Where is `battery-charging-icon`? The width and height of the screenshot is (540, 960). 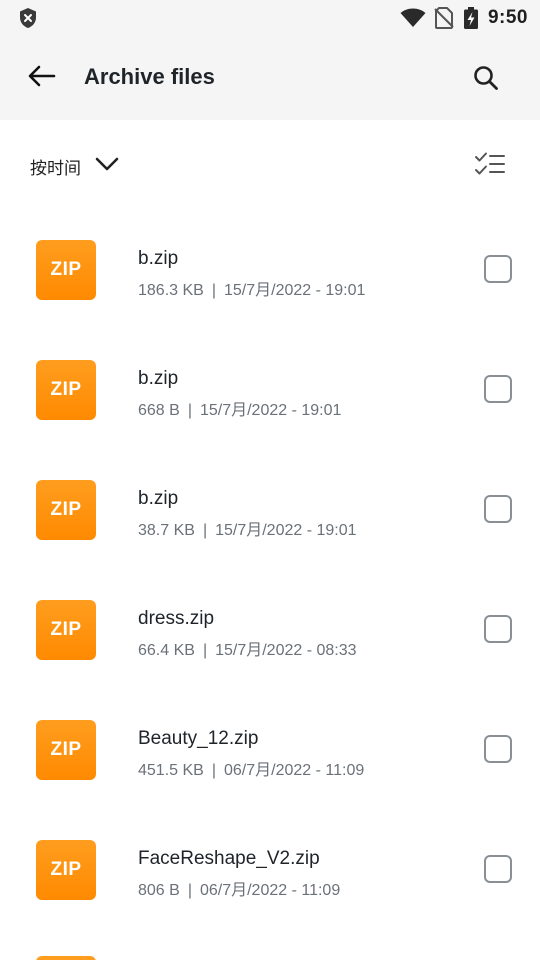
battery-charging-icon is located at coordinates (470, 18).